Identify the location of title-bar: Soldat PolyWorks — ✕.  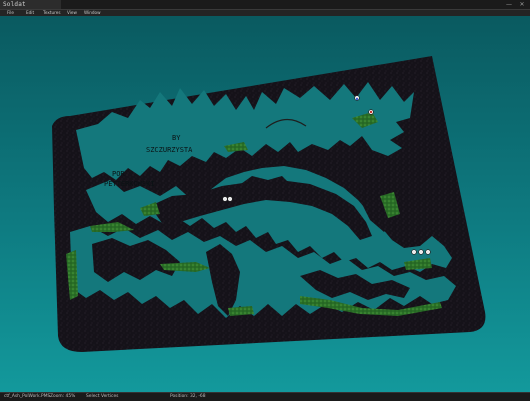
(265, 8).